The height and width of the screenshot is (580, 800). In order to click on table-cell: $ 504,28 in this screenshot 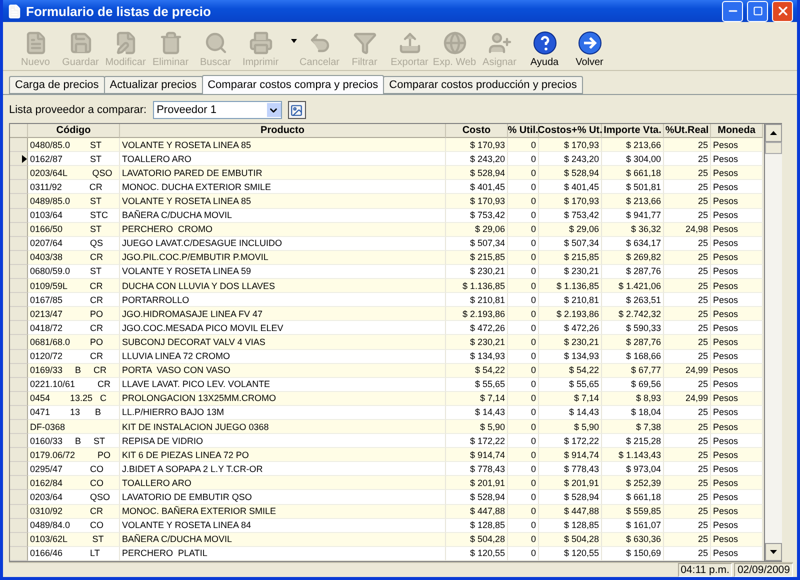, I will do `click(477, 539)`.